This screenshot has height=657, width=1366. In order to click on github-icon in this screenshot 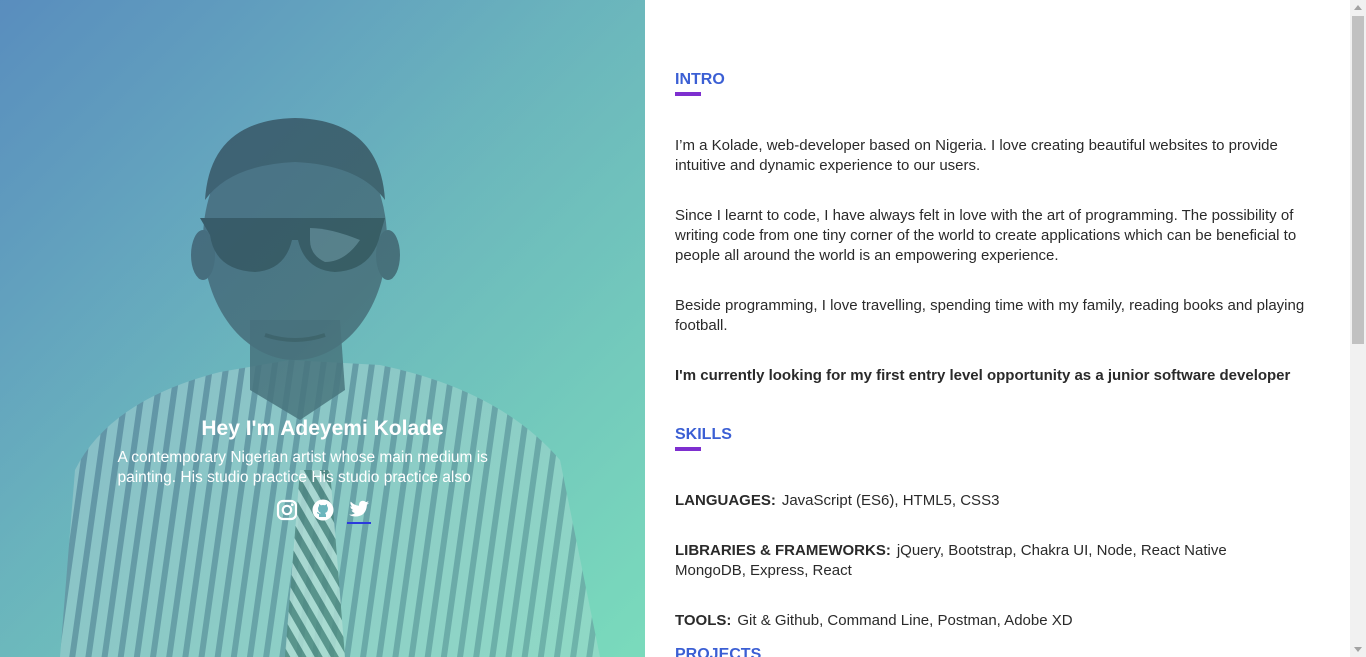, I will do `click(323, 510)`.